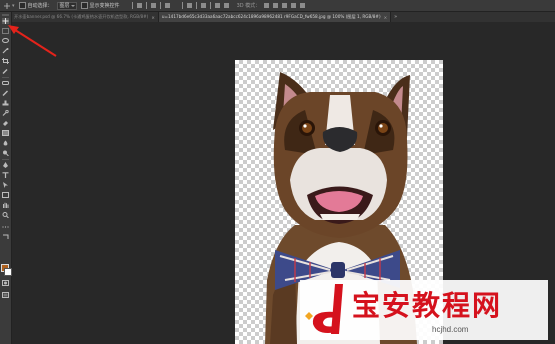 The height and width of the screenshot is (344, 555). What do you see at coordinates (395, 17) in the screenshot?
I see `more-tabs-icon: »` at bounding box center [395, 17].